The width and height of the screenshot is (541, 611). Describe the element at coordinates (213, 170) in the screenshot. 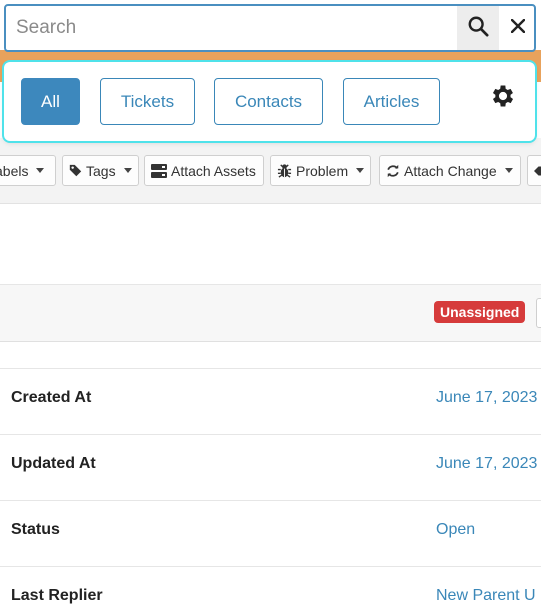

I see `attach-assets-label: Attach Assets` at that location.